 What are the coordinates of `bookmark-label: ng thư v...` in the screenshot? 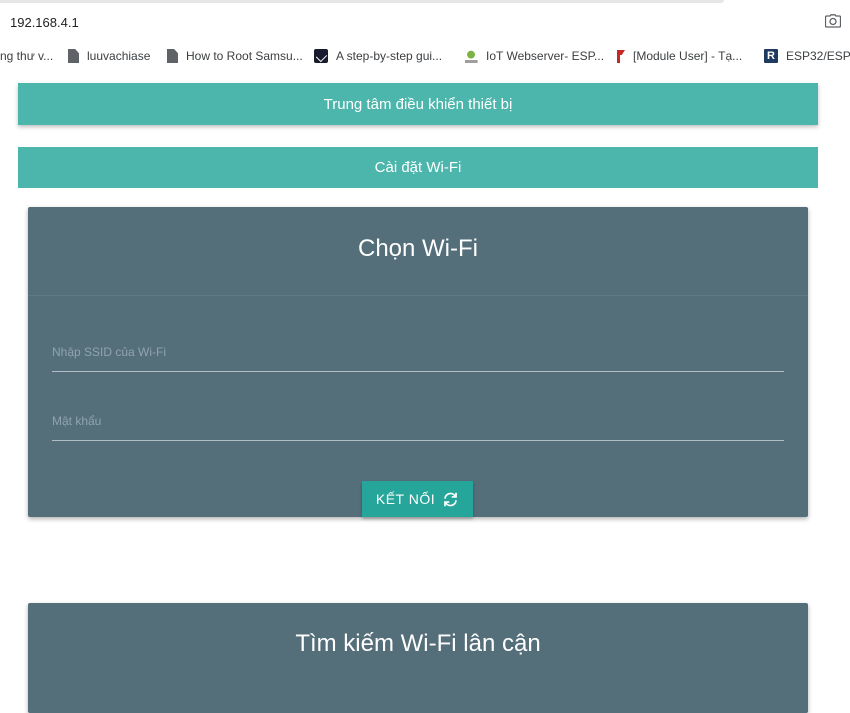 It's located at (27, 56).